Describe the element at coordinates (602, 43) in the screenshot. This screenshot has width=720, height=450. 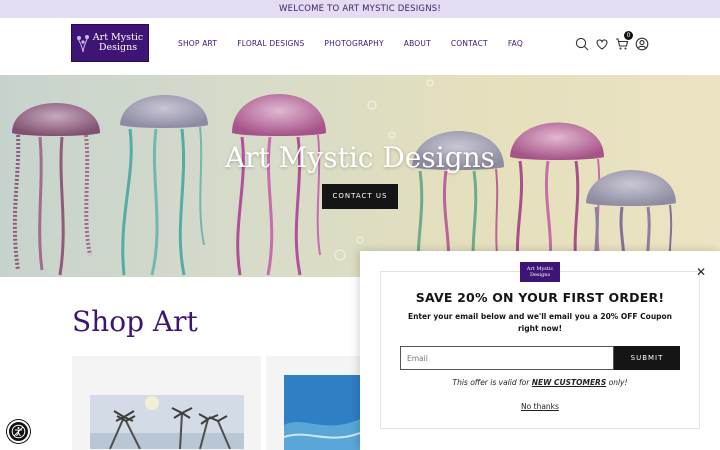
I see `heart-icon` at that location.